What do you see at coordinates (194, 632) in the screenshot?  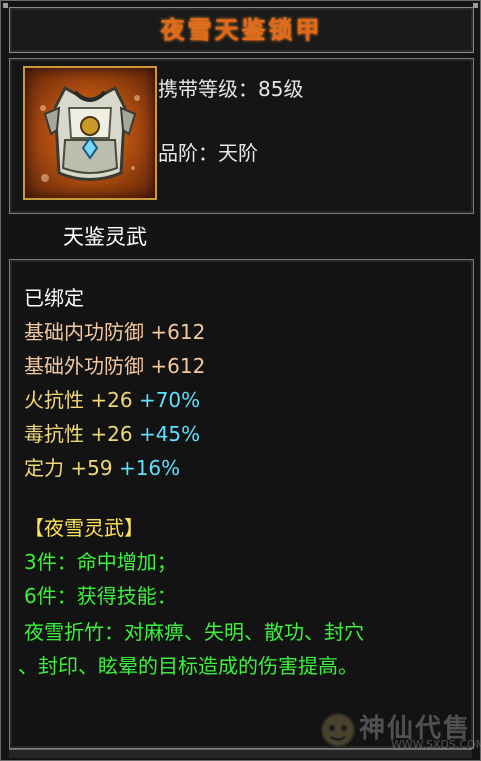 I see `set-skill-desc: 夜雪折竹：对麻痹、失明、散功、封穴` at bounding box center [194, 632].